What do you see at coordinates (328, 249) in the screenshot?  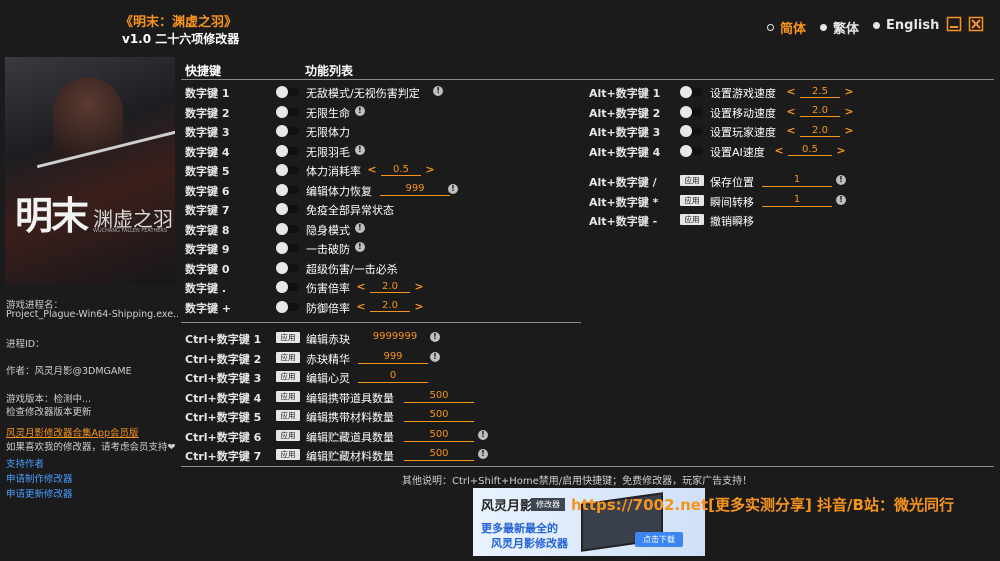 I see `function-label: 一击破防` at bounding box center [328, 249].